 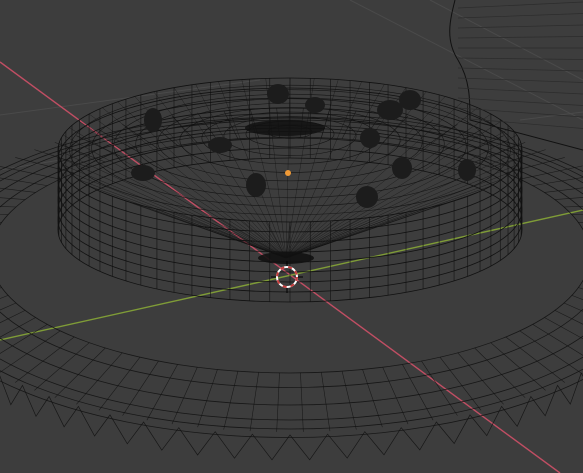 What do you see at coordinates (506, 40) in the screenshot?
I see `grid-line` at bounding box center [506, 40].